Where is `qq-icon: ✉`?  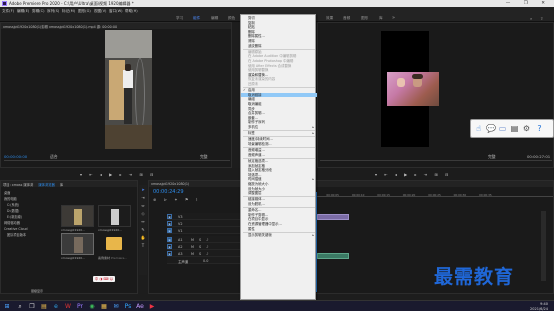 qq-icon: ✉ is located at coordinates (116, 307).